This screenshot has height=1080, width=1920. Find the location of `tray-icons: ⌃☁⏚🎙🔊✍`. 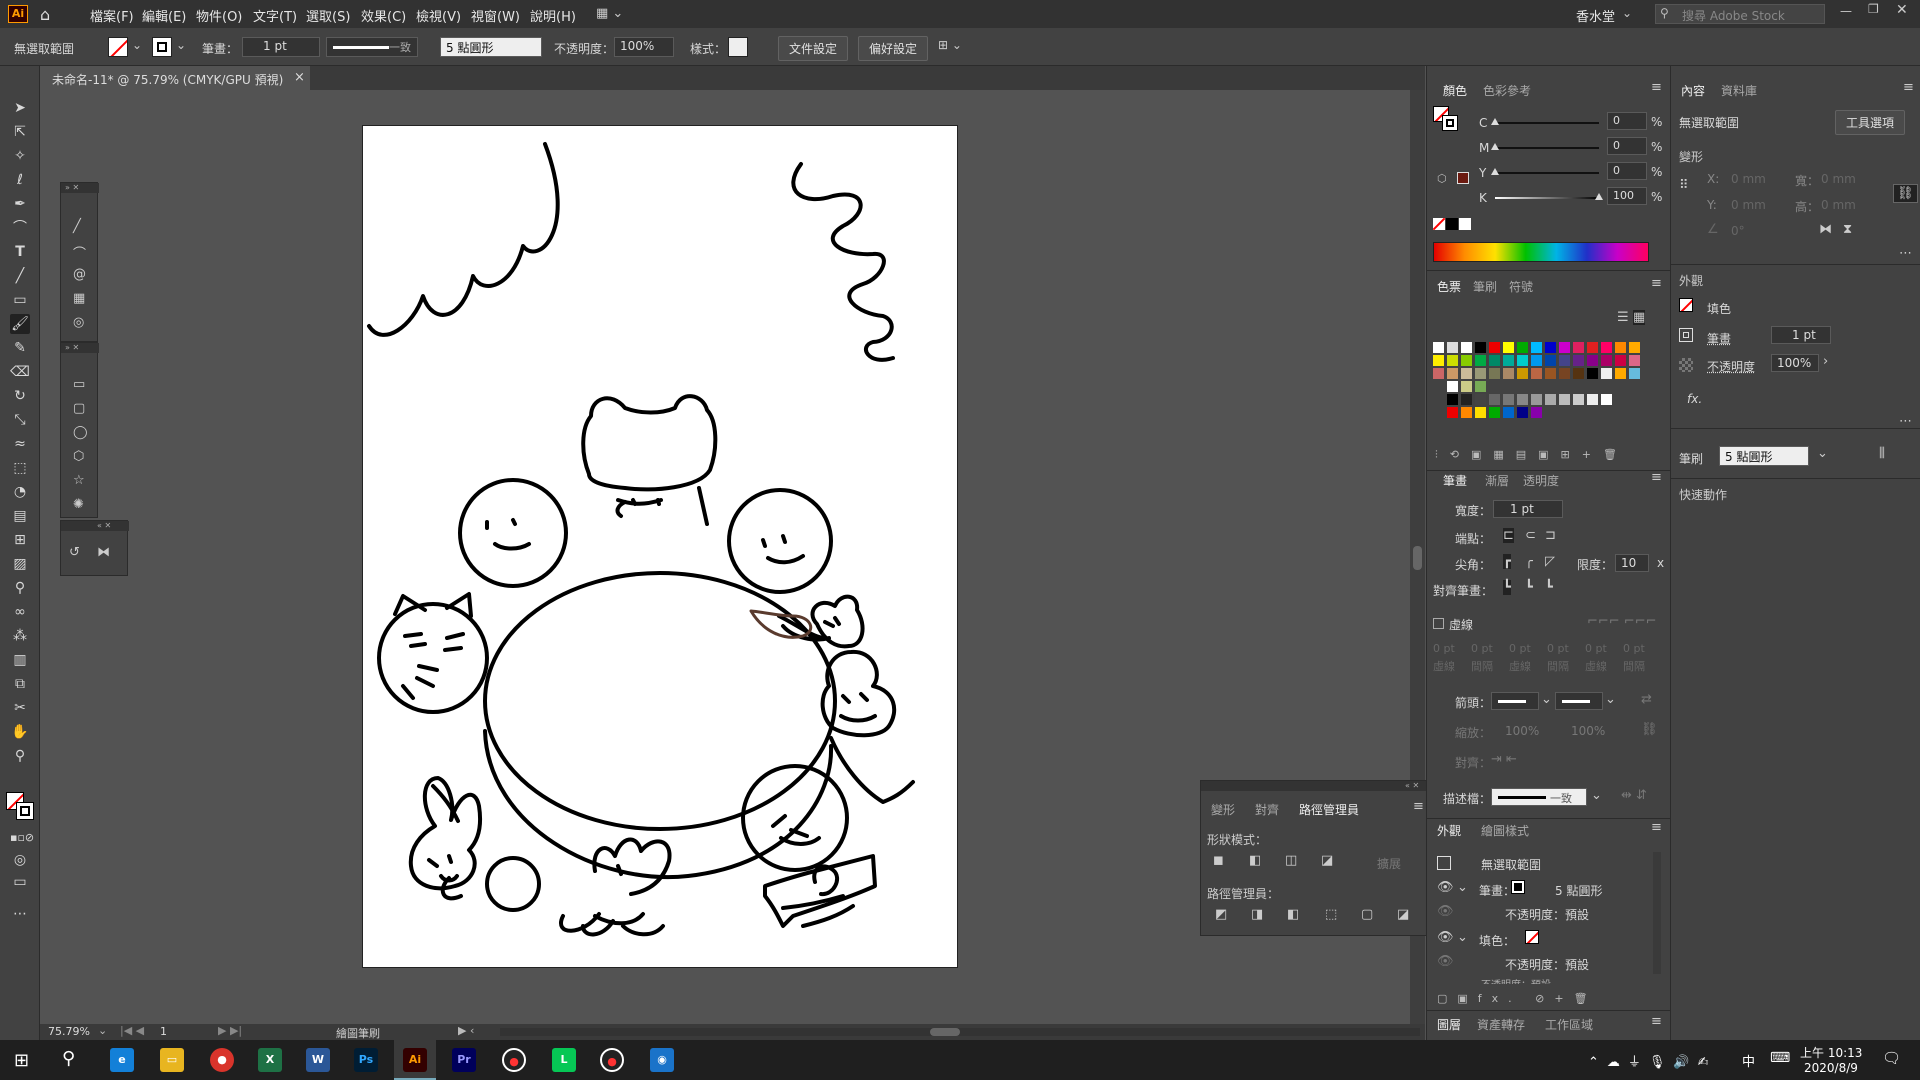

tray-icons: ⌃☁⏚🎙🔊✍ is located at coordinates (1652, 1060).